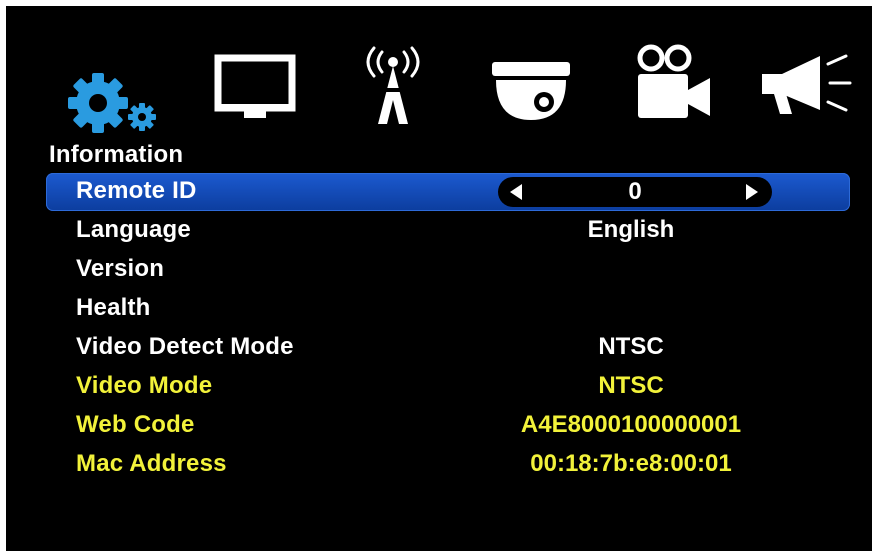 The image size is (875, 551). I want to click on row-value: A4E8000100000001, so click(631, 424).